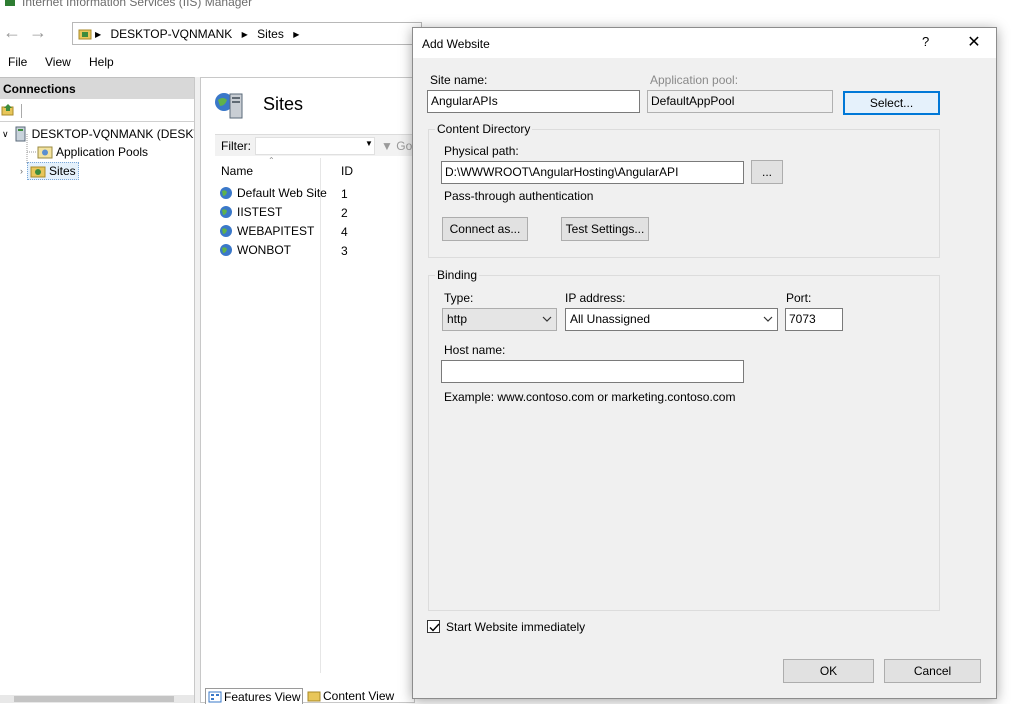 Image resolution: width=1011 pixels, height=704 pixels. Describe the element at coordinates (250, 212) in the screenshot. I see `table-row: IISTEST` at that location.